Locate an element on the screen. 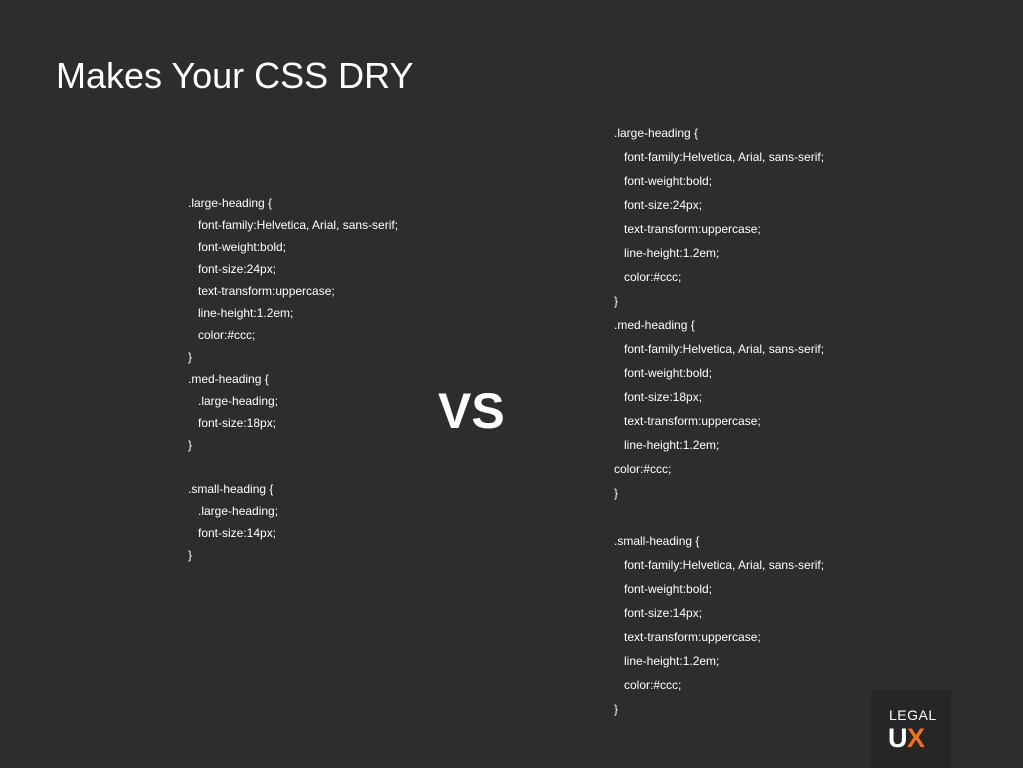  logo-letter-x: X is located at coordinates (916, 738).